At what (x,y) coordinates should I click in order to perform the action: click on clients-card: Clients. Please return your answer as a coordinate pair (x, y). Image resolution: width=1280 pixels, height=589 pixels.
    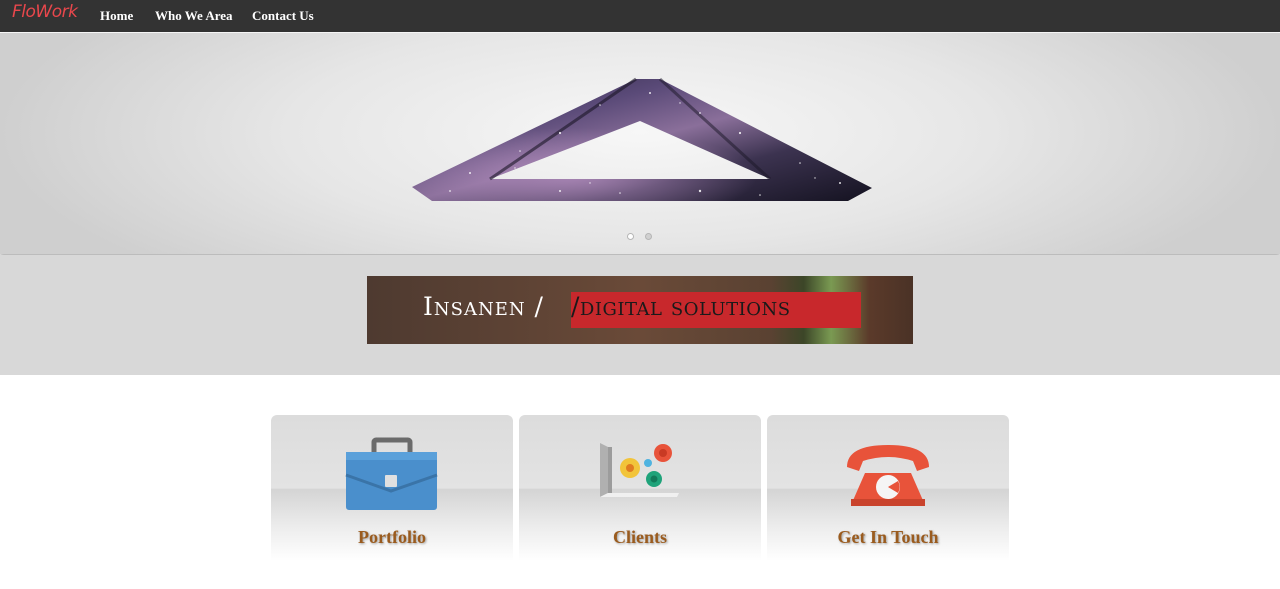
    Looking at the image, I should click on (640, 488).